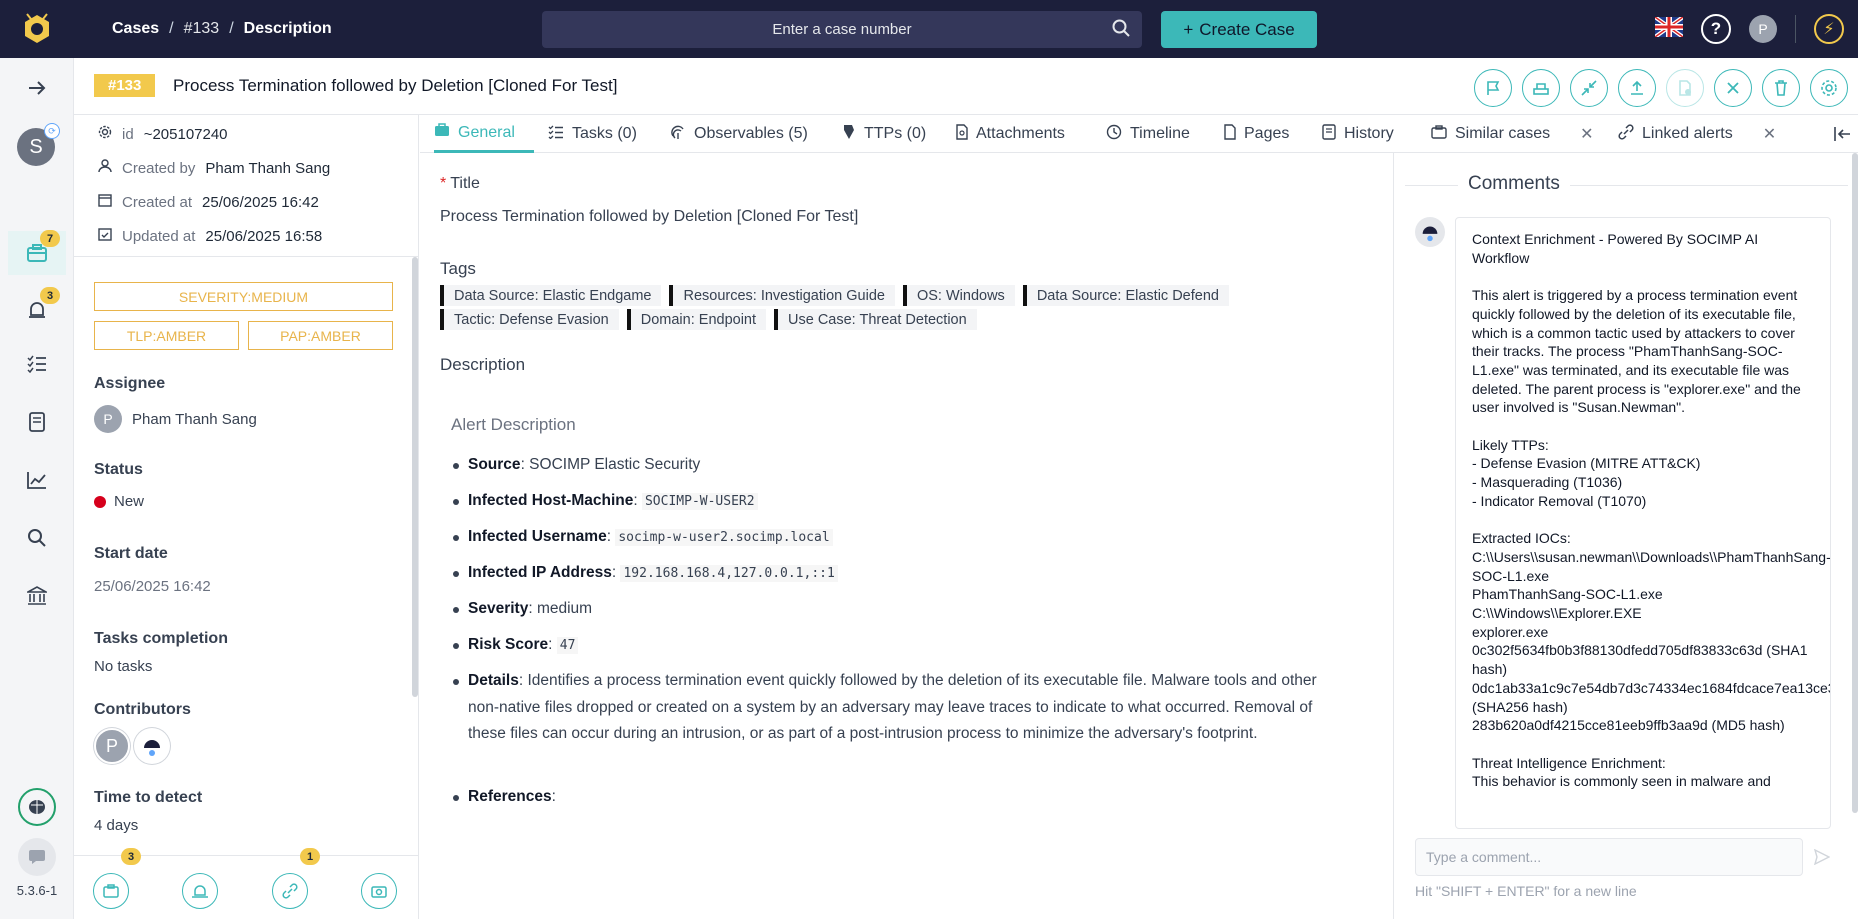 The image size is (1858, 919). What do you see at coordinates (200, 891) in the screenshot?
I see `alerts-siren-button` at bounding box center [200, 891].